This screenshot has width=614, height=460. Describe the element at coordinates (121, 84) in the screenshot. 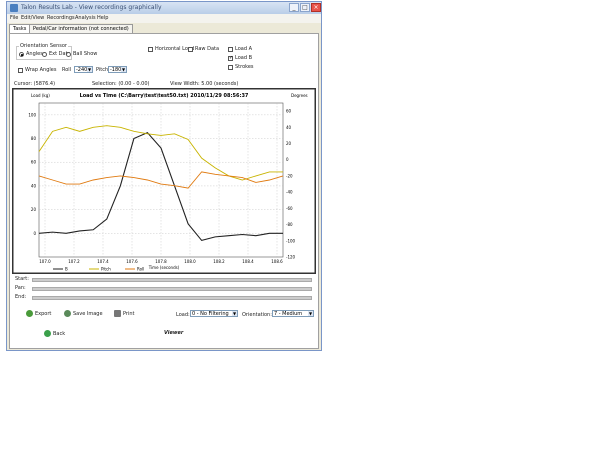

I see `selection-readout: Selection: (0.00 - 0.00)` at that location.